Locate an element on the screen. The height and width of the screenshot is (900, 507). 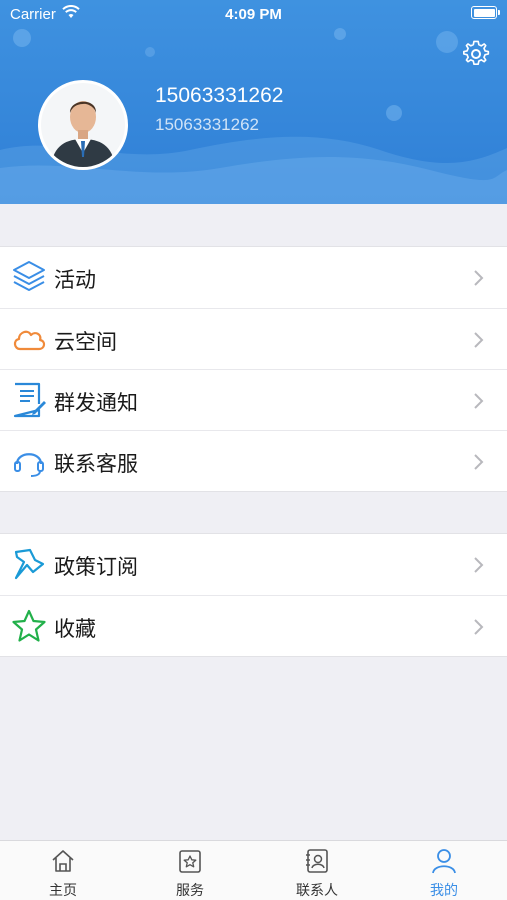
status-time: 4:09 PM is located at coordinates (253, 14).